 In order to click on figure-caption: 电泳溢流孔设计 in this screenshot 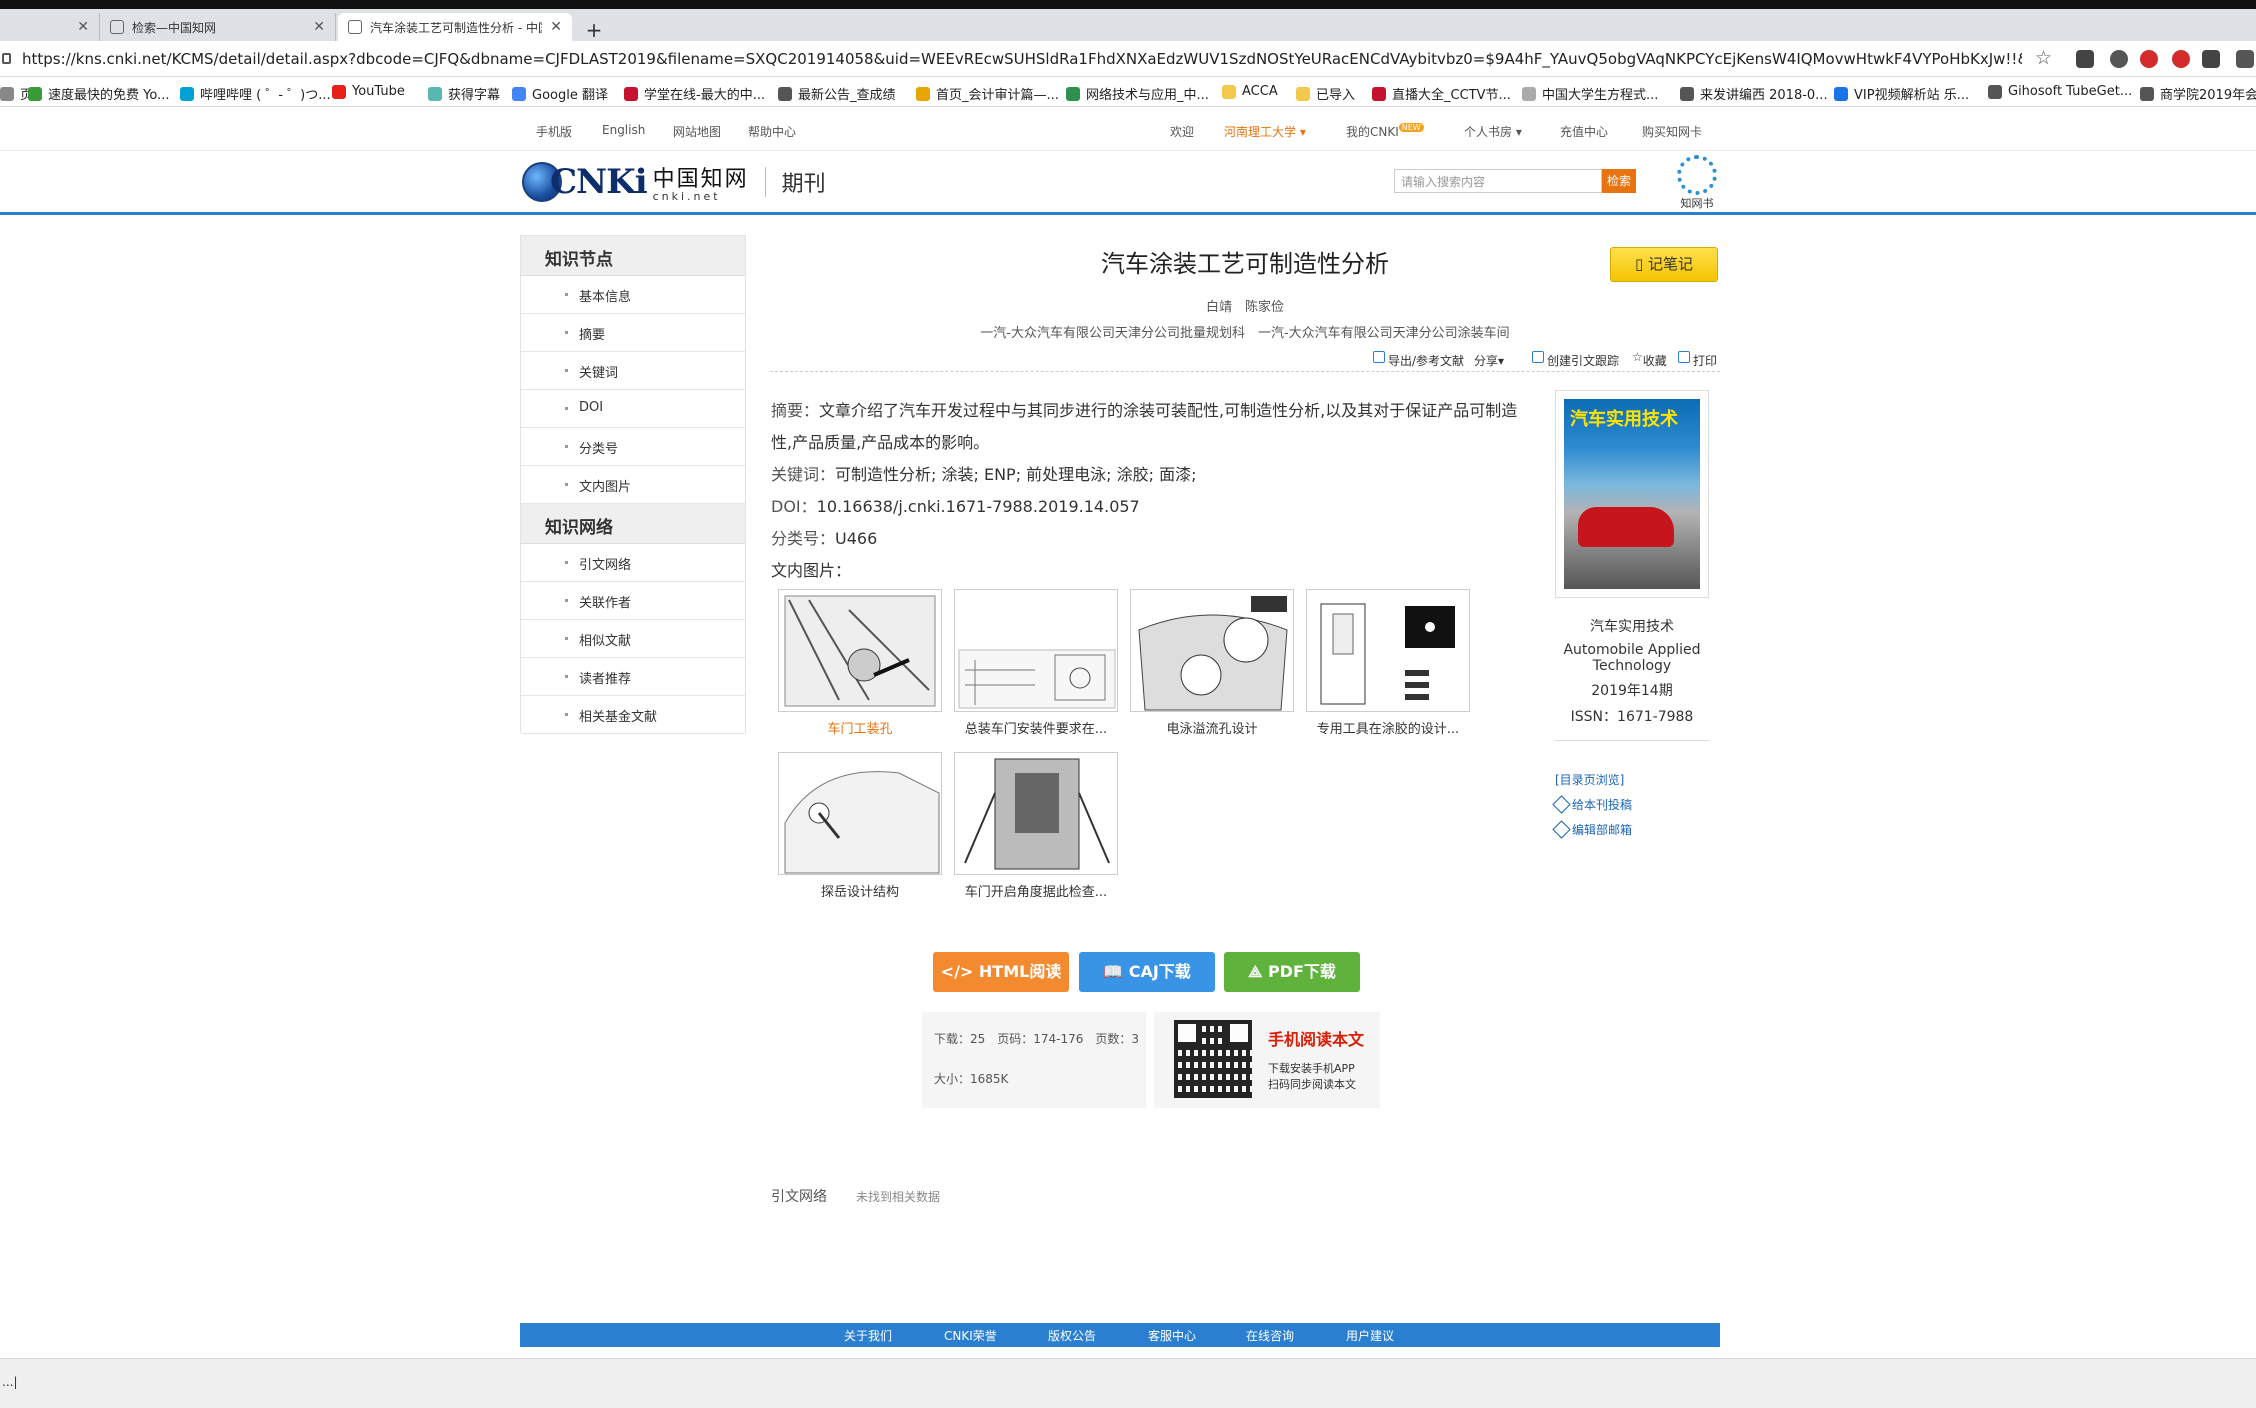, I will do `click(1212, 727)`.